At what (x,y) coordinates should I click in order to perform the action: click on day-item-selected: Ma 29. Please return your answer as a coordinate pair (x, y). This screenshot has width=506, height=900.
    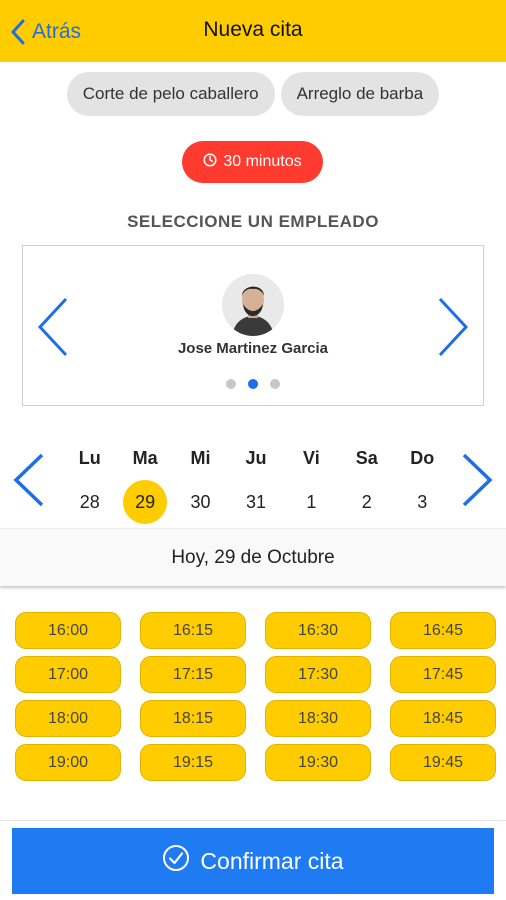
    Looking at the image, I should click on (144, 486).